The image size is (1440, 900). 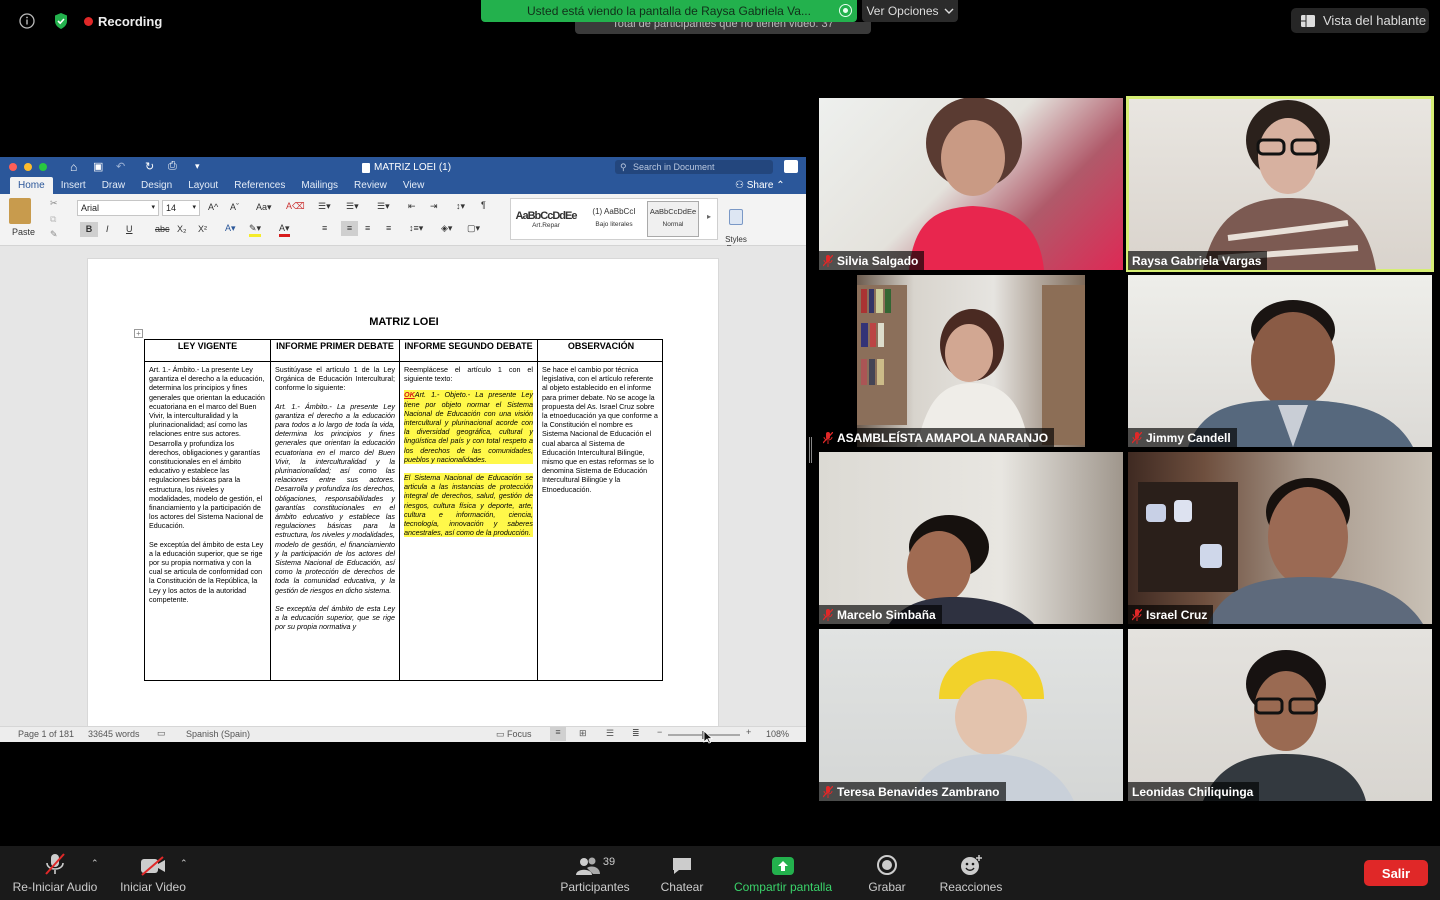 What do you see at coordinates (414, 185) in the screenshot?
I see `tab-view: View` at bounding box center [414, 185].